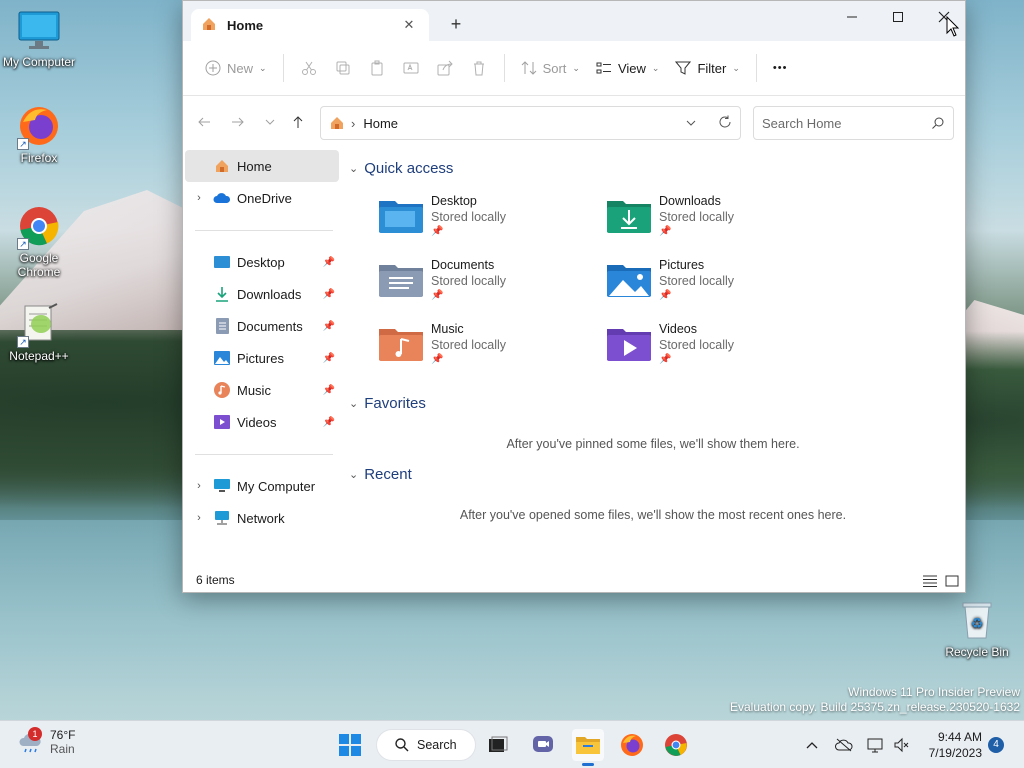 The image size is (1024, 768). Describe the element at coordinates (456, 24) in the screenshot. I see `new-tab-button: +` at that location.